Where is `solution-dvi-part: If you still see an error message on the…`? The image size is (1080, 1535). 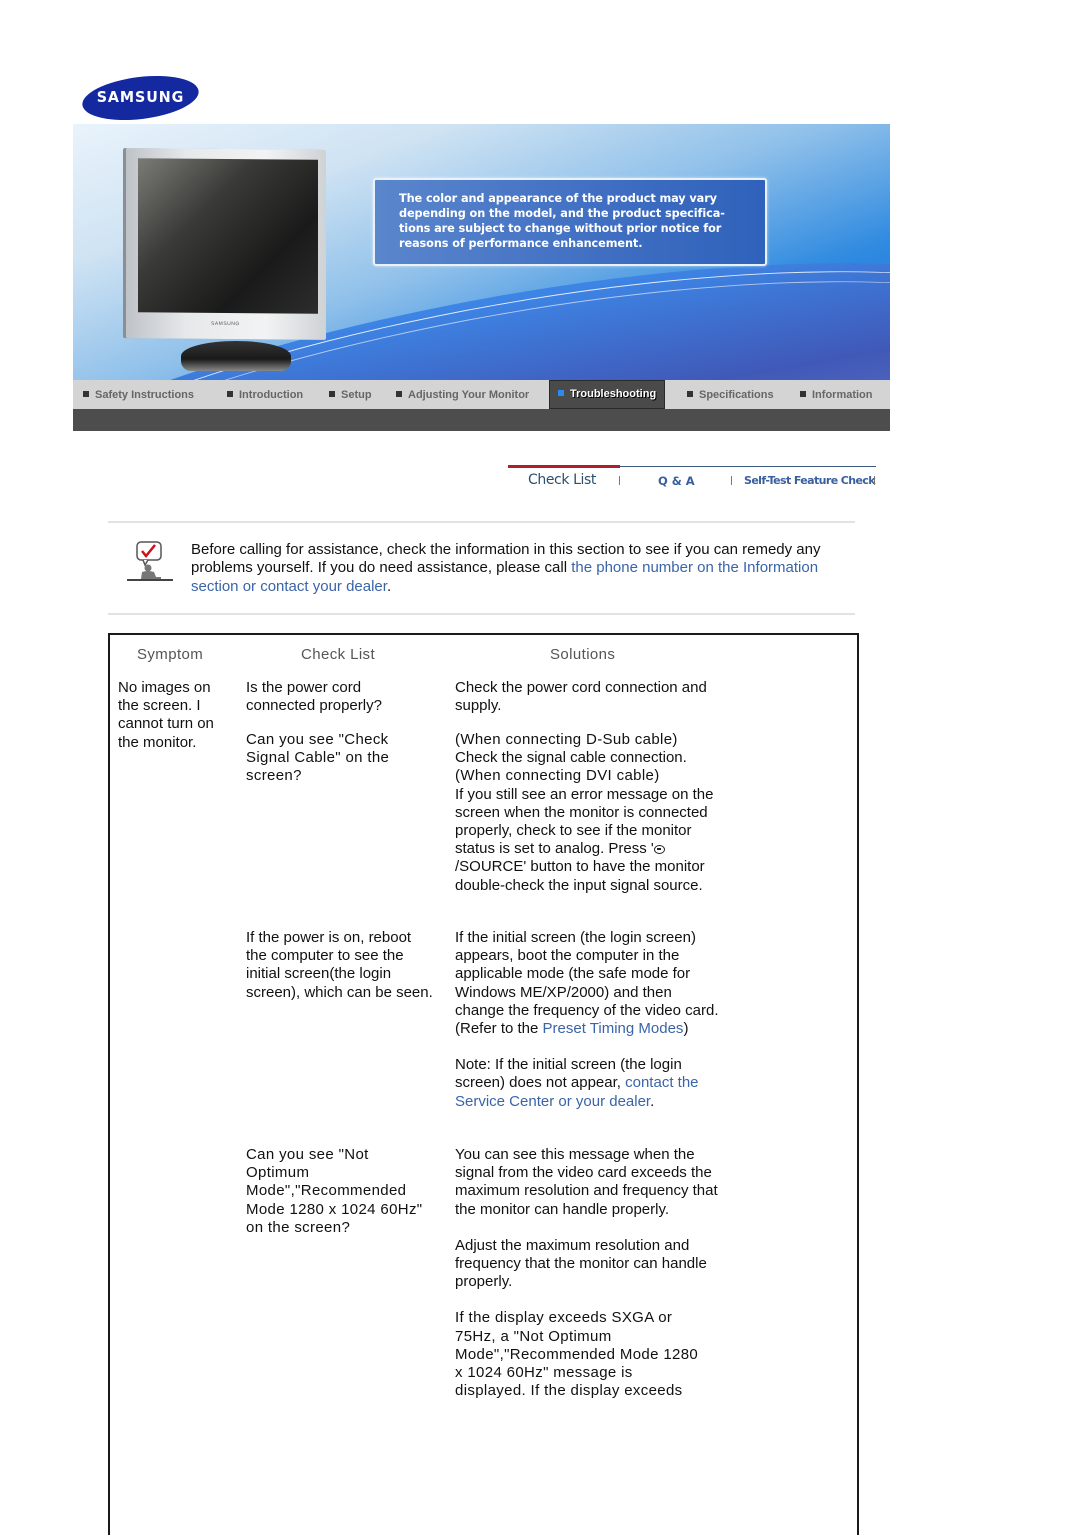 solution-dvi-part: If you still see an error message on the… is located at coordinates (584, 821).